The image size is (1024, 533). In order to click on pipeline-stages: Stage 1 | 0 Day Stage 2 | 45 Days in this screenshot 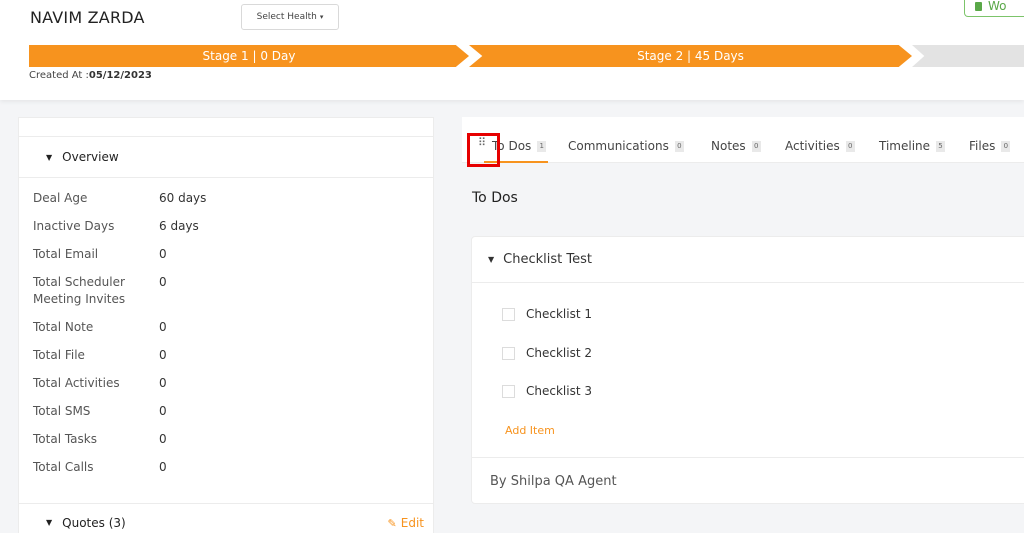, I will do `click(526, 56)`.